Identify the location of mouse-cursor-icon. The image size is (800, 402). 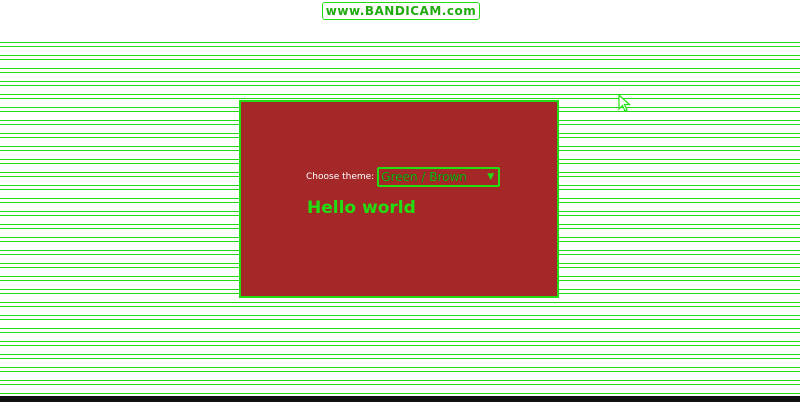
(625, 103).